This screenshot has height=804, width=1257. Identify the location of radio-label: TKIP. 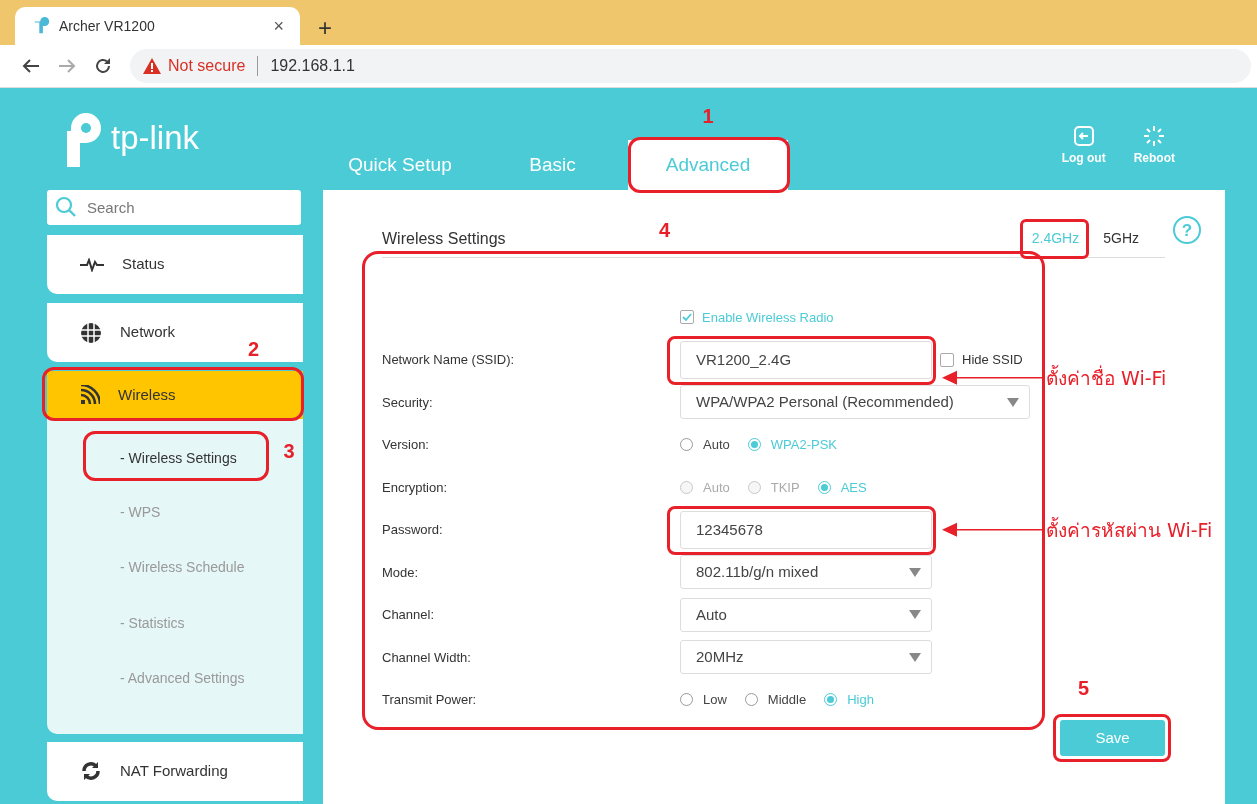
(785, 487).